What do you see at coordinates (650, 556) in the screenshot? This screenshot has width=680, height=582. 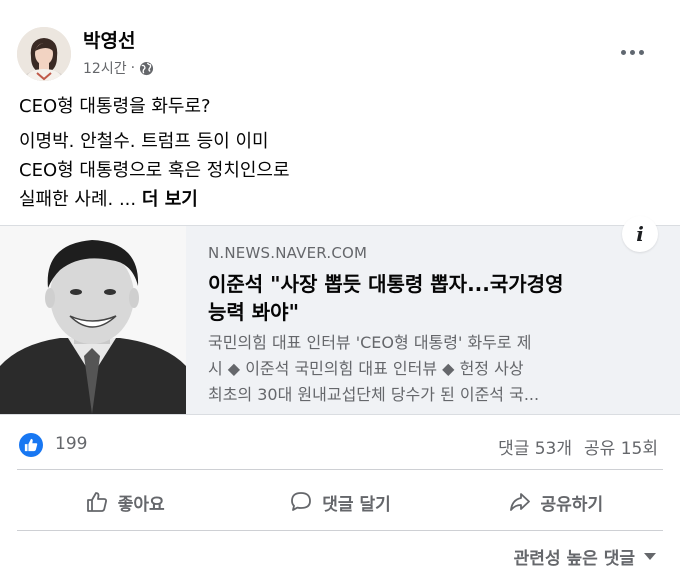 I see `caret-down-icon` at bounding box center [650, 556].